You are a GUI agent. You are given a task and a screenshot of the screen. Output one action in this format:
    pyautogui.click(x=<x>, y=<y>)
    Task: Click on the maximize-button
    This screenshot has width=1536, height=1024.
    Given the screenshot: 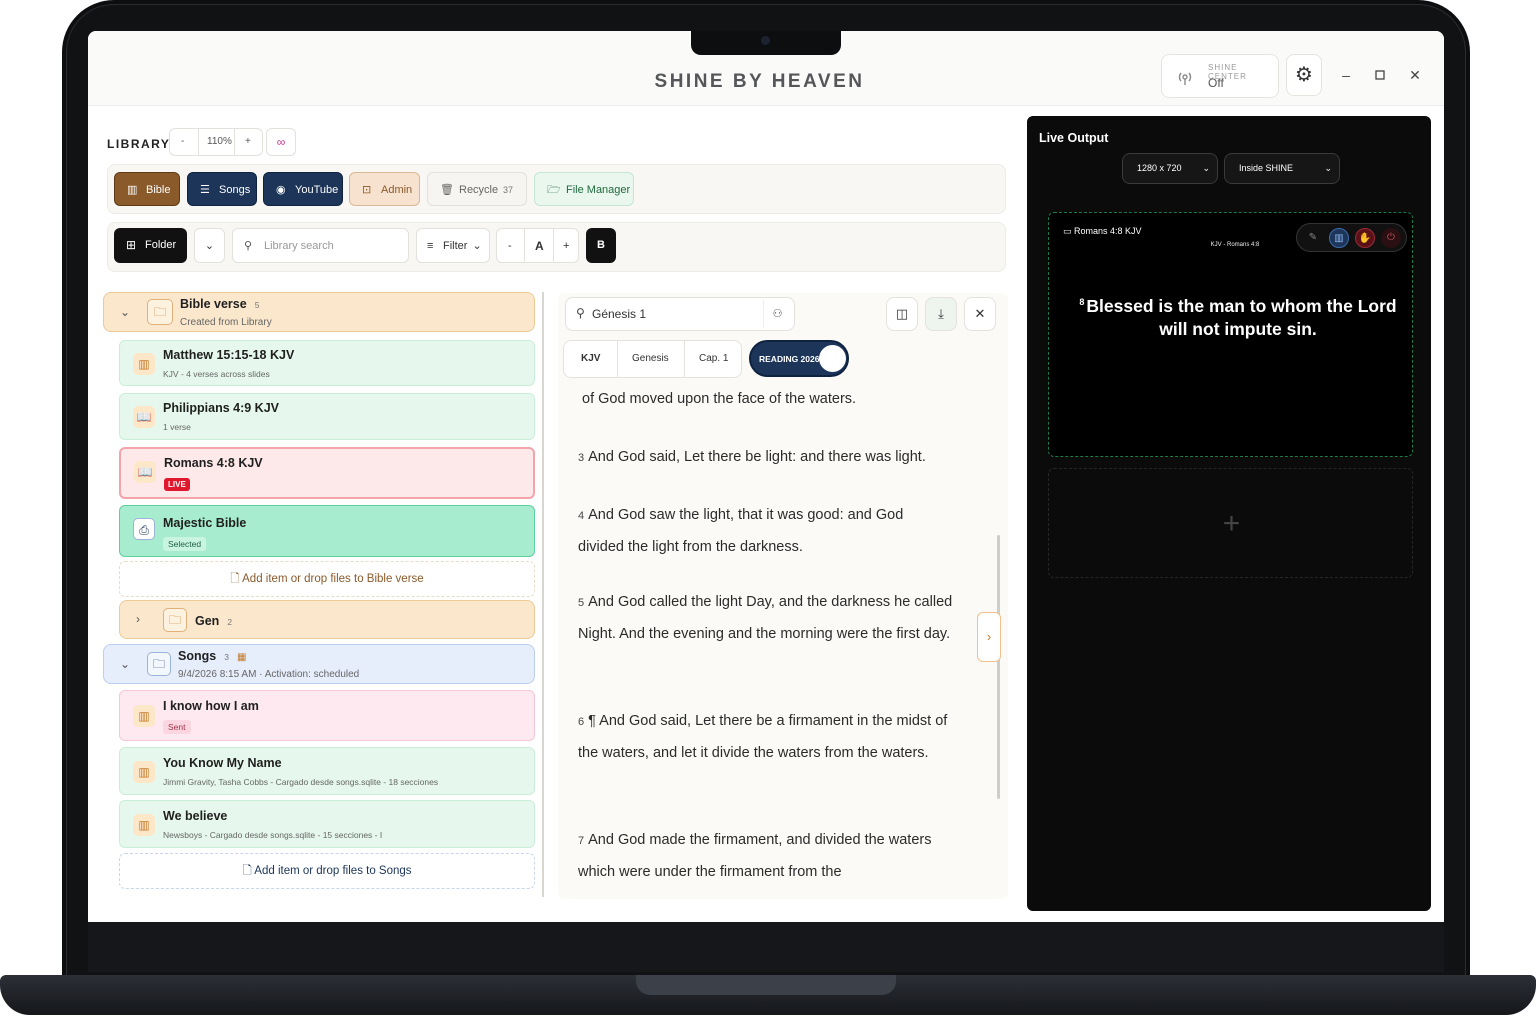 What is the action you would take?
    pyautogui.click(x=1380, y=75)
    